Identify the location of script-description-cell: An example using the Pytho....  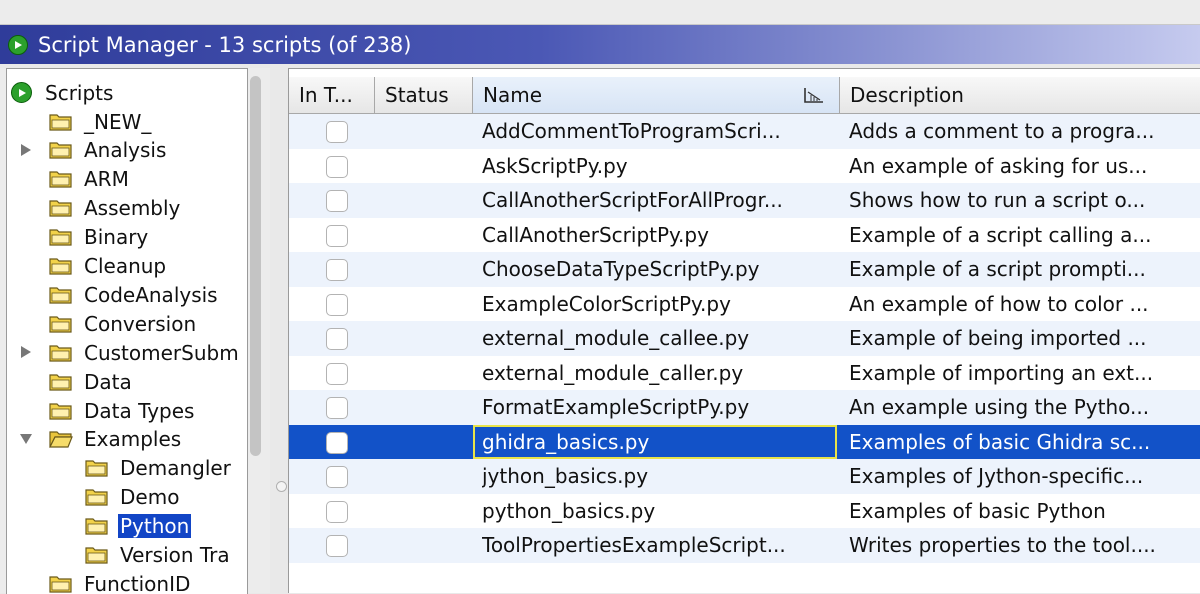
(1024, 407).